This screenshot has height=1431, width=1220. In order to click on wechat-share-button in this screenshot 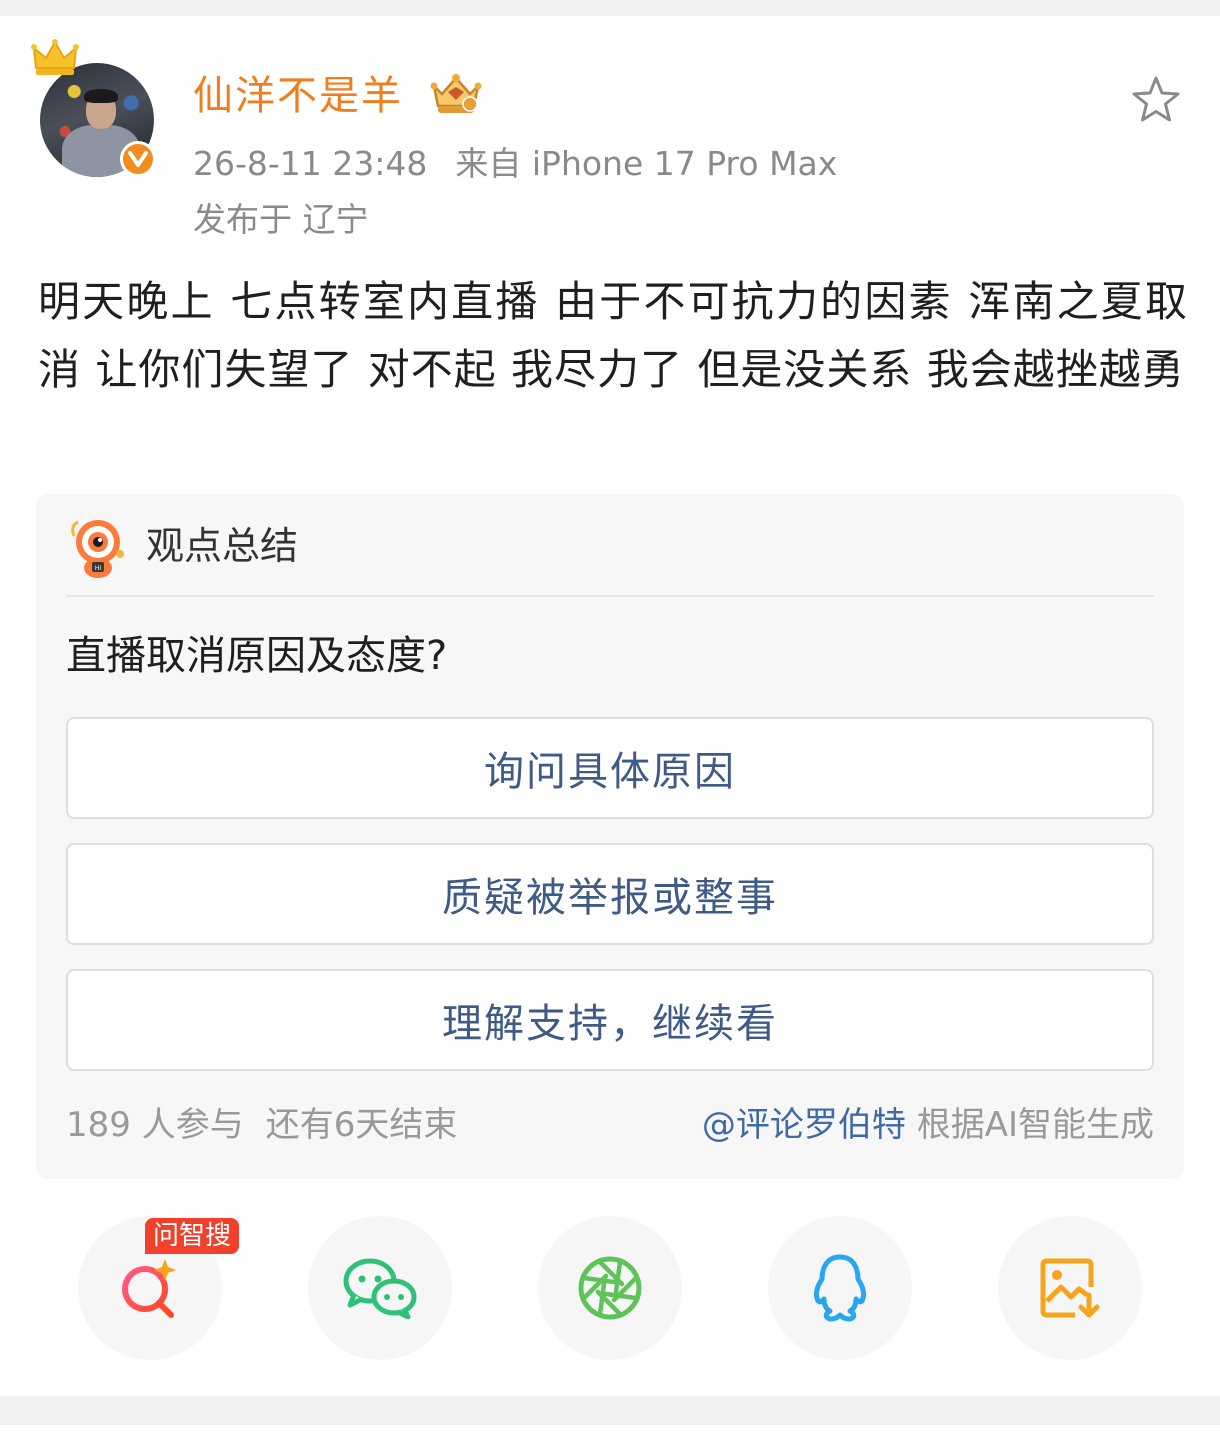, I will do `click(380, 1288)`.